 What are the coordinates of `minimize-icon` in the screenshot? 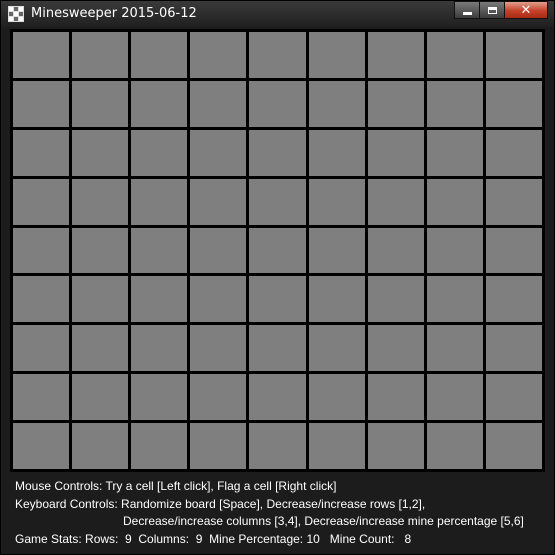 It's located at (467, 13).